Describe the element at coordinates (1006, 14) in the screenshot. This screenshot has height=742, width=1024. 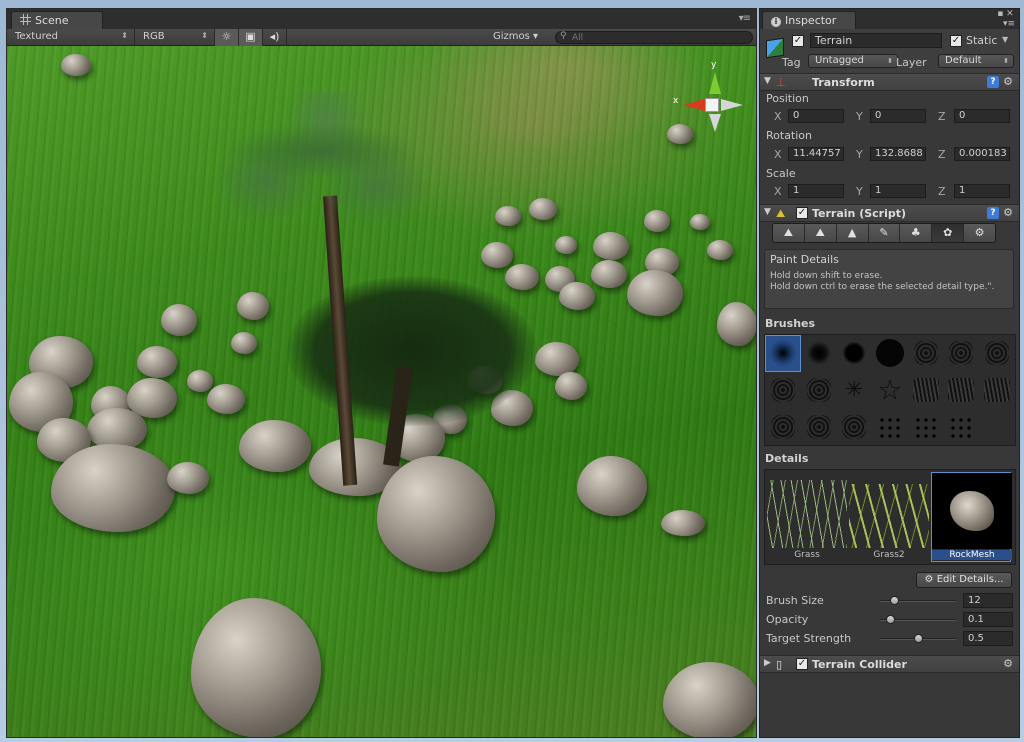
I see `lock-icon: ▪ ✕` at that location.